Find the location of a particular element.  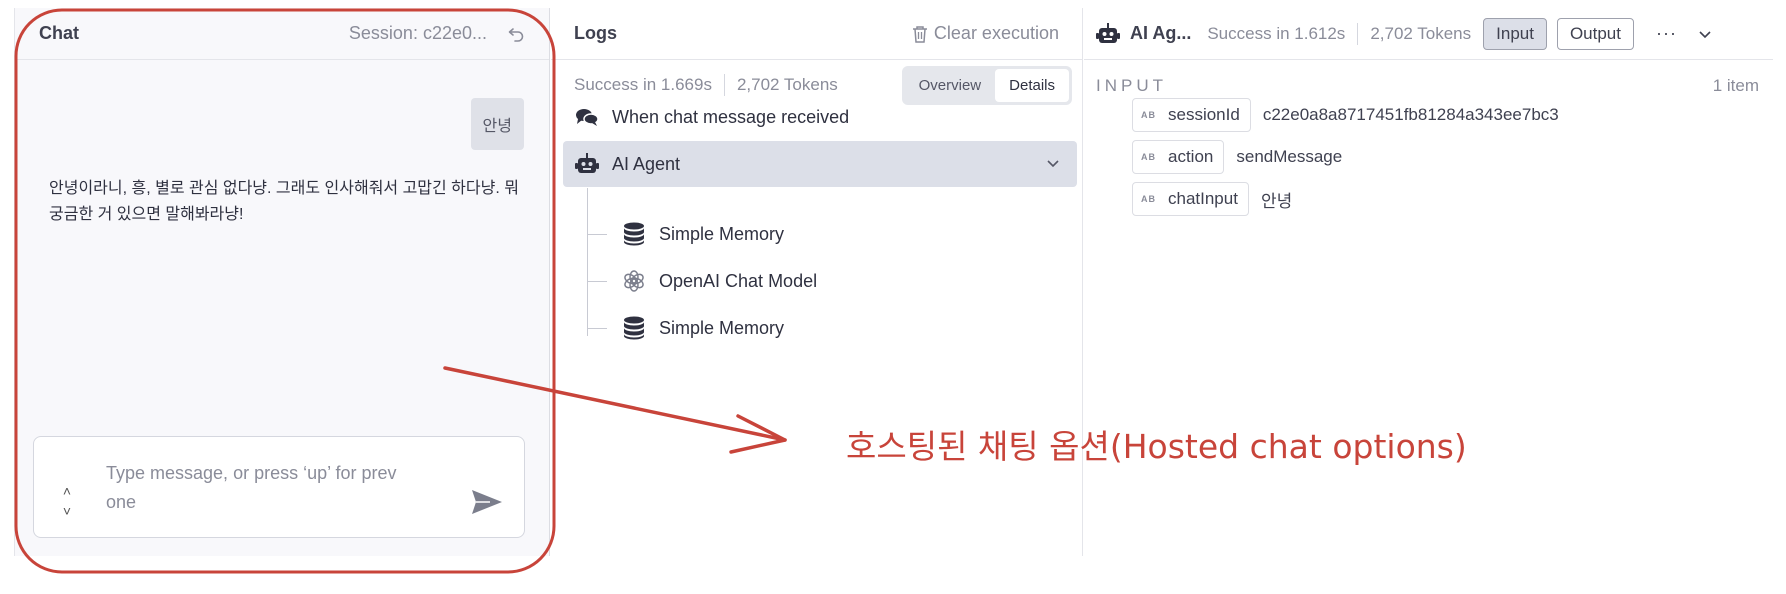

tree-item-chat-trigger: When chat message received is located at coordinates (711, 117).